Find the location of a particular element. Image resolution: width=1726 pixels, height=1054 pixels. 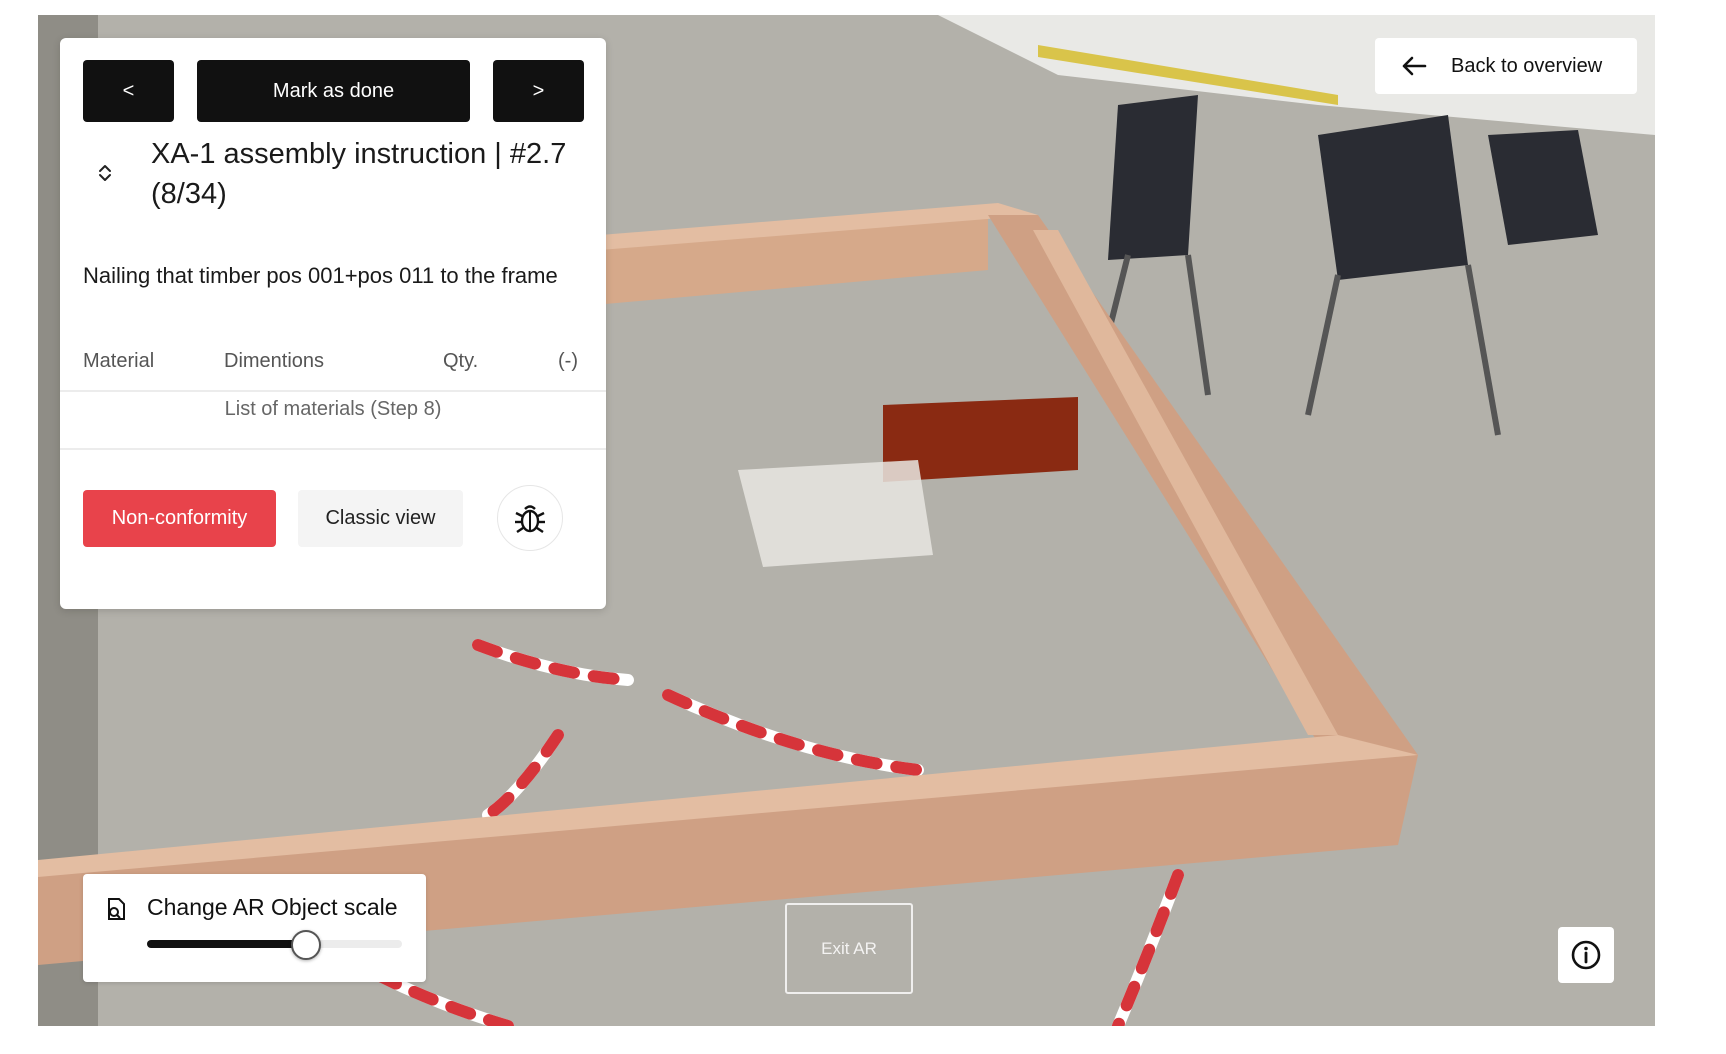

back-to-overview-button: Back to overview is located at coordinates (1506, 66).